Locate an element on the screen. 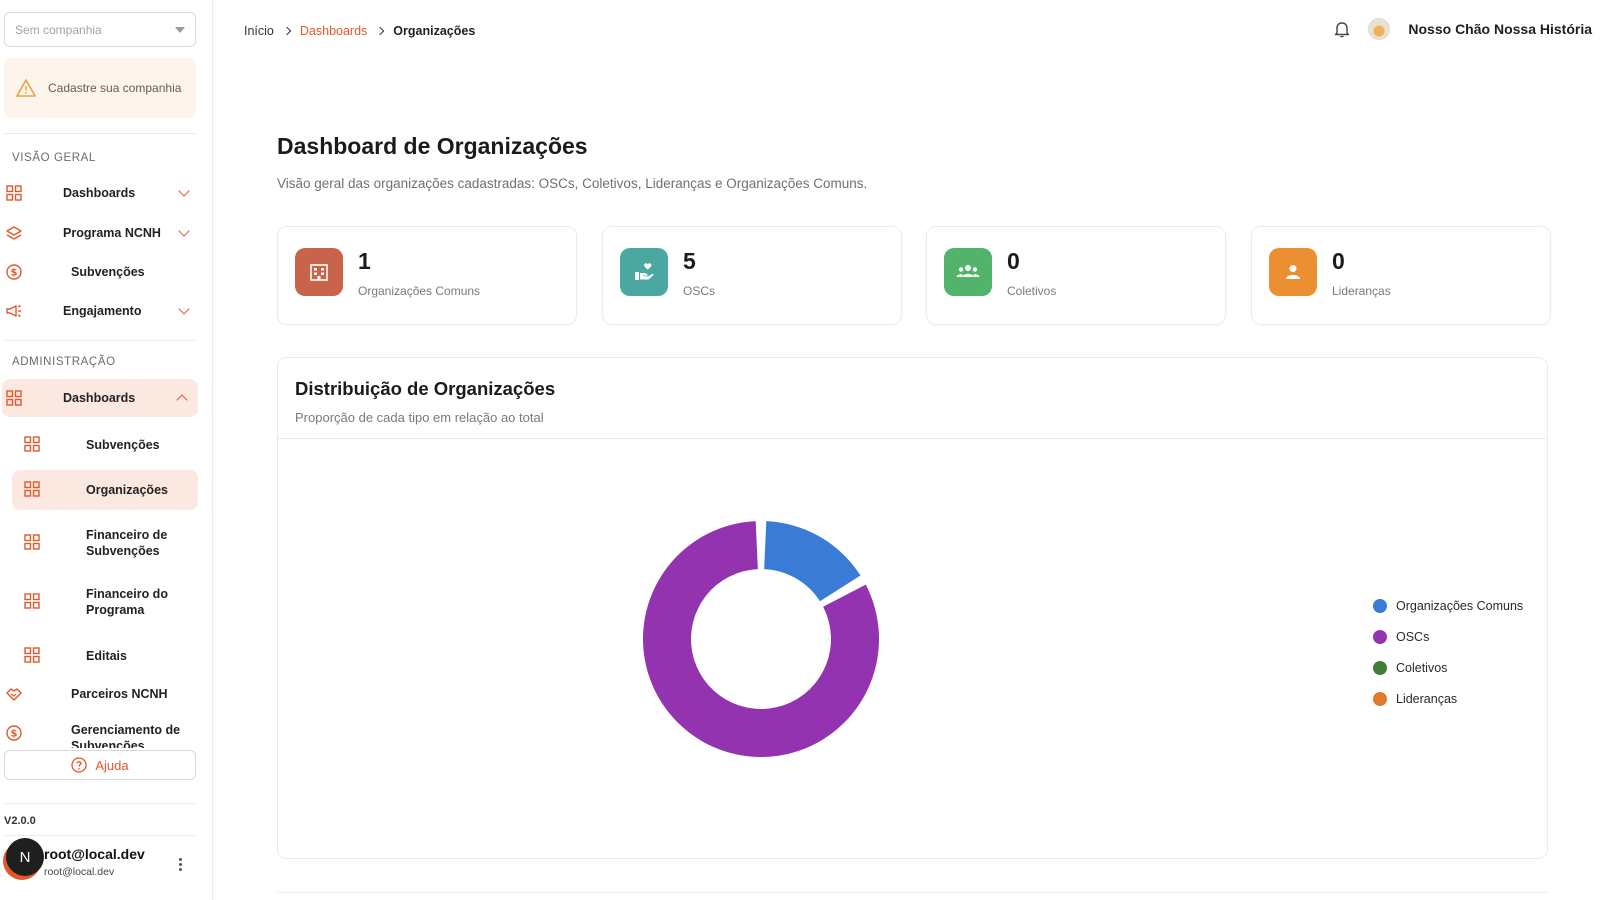 The width and height of the screenshot is (1600, 900). legend-item: Organizações Comuns is located at coordinates (1448, 605).